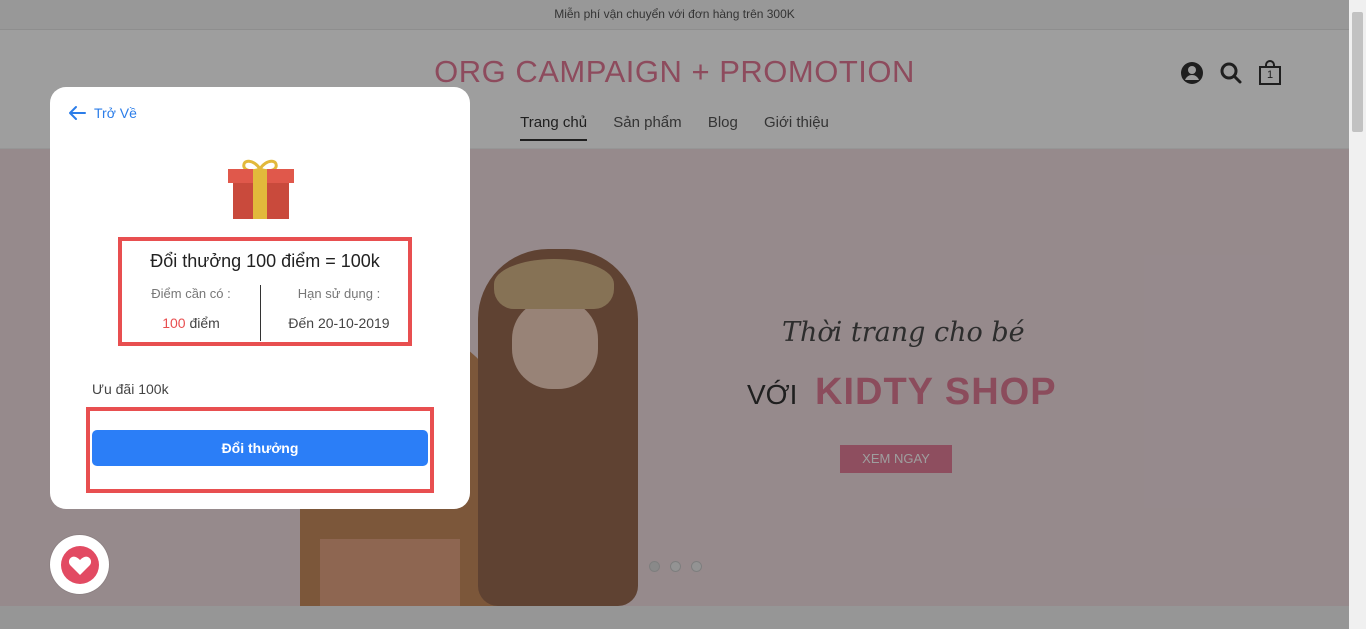  I want to click on heart-icon, so click(79, 565).